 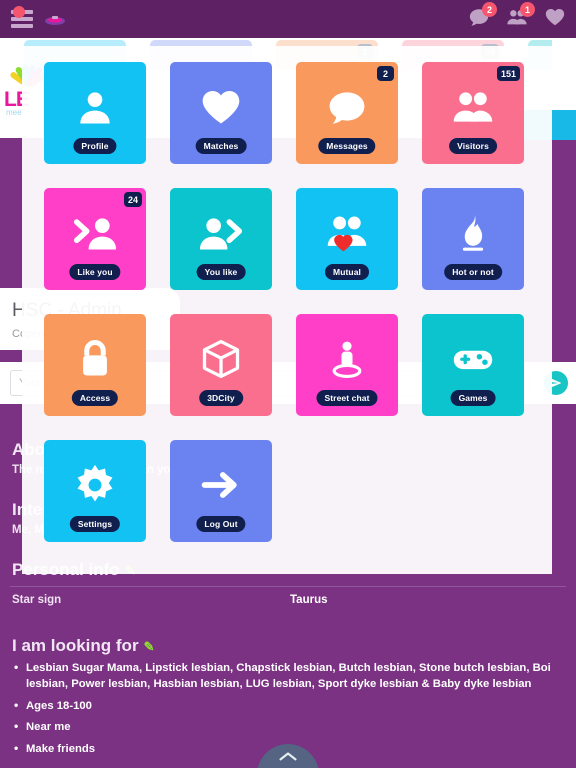 What do you see at coordinates (473, 146) in the screenshot?
I see `tile-label: Visitors` at bounding box center [473, 146].